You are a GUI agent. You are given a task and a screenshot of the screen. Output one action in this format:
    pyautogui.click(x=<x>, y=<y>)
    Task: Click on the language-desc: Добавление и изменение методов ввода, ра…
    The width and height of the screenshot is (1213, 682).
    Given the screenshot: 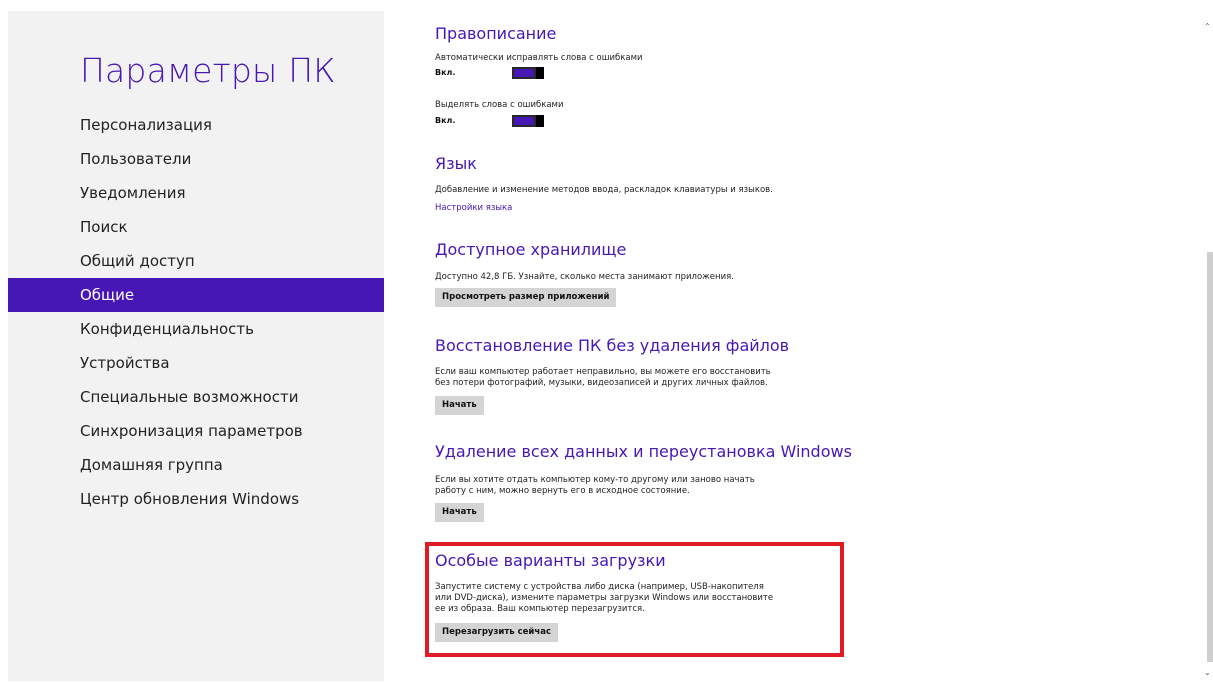 What is the action you would take?
    pyautogui.click(x=604, y=190)
    